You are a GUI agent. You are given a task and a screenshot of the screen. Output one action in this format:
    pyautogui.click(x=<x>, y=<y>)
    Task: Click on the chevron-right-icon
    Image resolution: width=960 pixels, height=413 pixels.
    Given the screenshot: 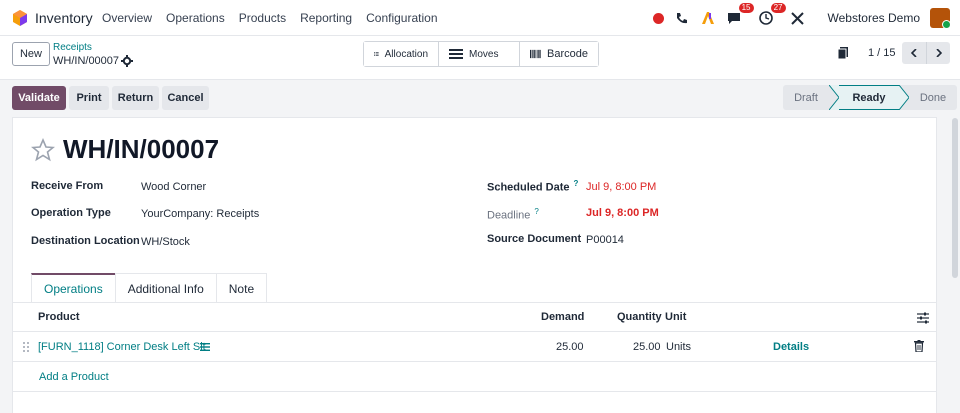 What is the action you would take?
    pyautogui.click(x=938, y=53)
    